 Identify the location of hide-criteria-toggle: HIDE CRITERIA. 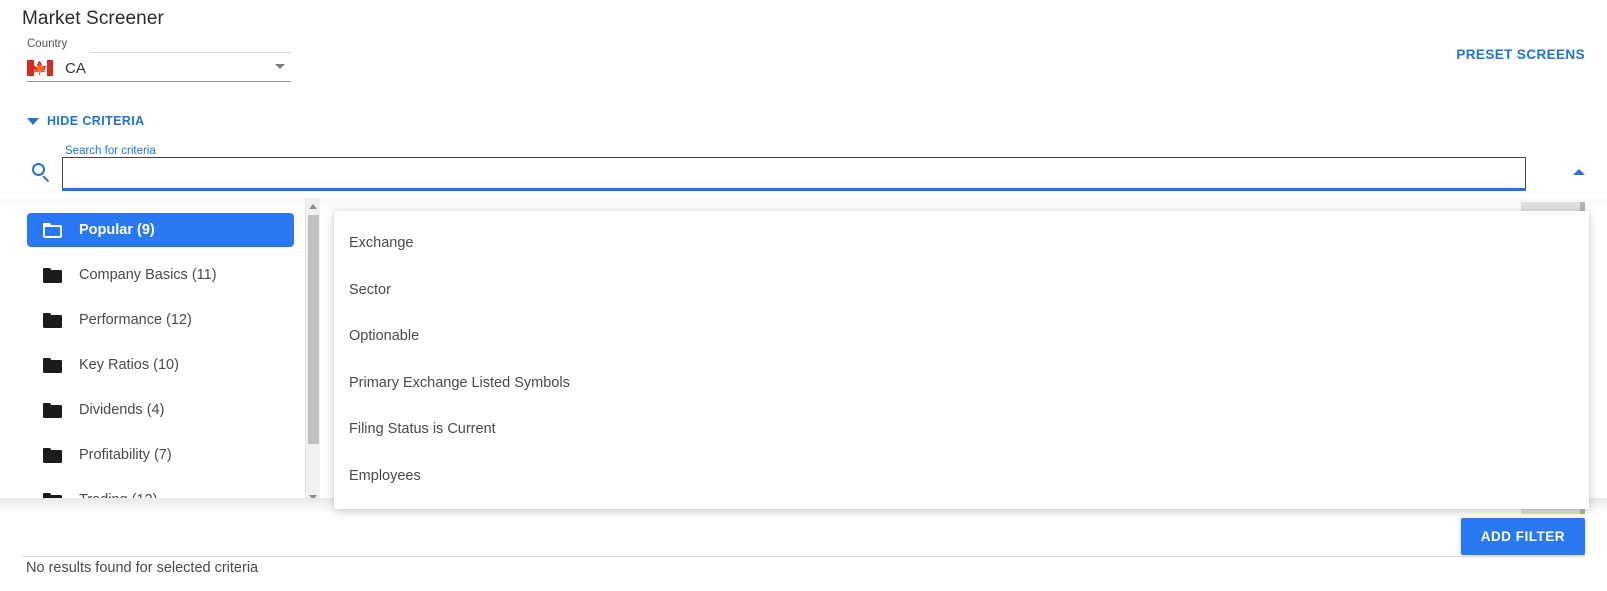
(86, 121).